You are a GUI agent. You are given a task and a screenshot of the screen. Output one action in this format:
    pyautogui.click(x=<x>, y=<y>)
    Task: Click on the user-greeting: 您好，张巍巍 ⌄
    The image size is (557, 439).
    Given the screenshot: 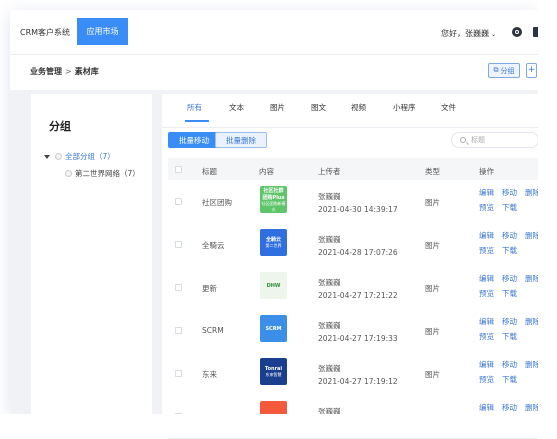 What is the action you would take?
    pyautogui.click(x=468, y=33)
    